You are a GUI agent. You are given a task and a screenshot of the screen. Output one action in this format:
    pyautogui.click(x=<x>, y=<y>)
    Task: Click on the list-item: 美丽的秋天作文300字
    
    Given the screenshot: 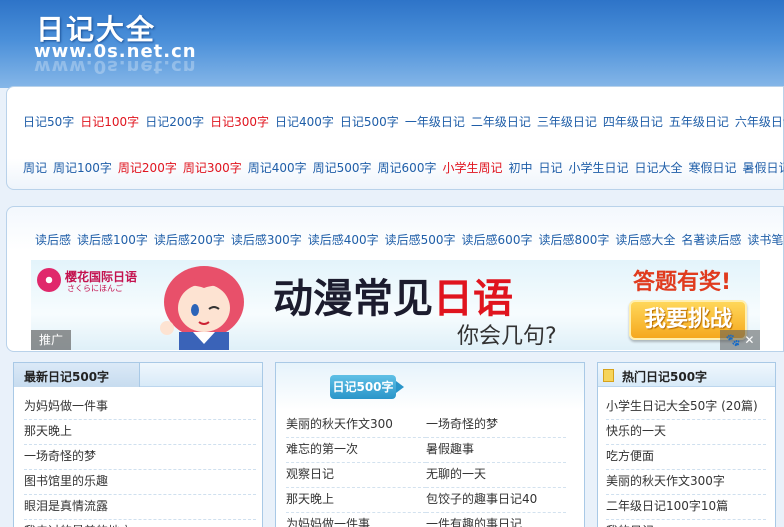 What is the action you would take?
    pyautogui.click(x=686, y=482)
    